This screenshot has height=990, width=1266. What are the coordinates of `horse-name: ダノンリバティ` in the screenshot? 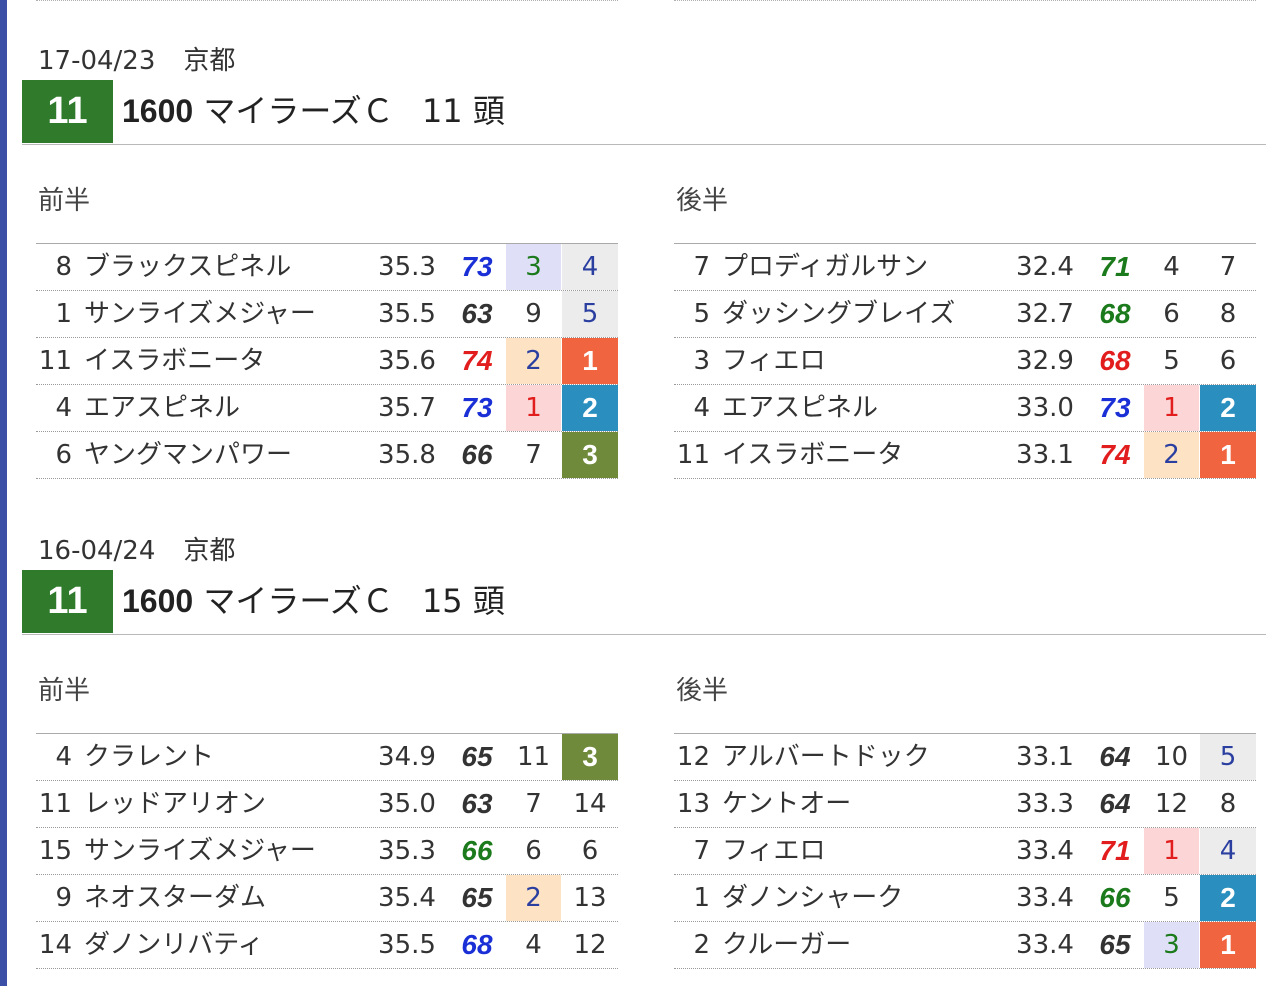 It's located at (174, 945).